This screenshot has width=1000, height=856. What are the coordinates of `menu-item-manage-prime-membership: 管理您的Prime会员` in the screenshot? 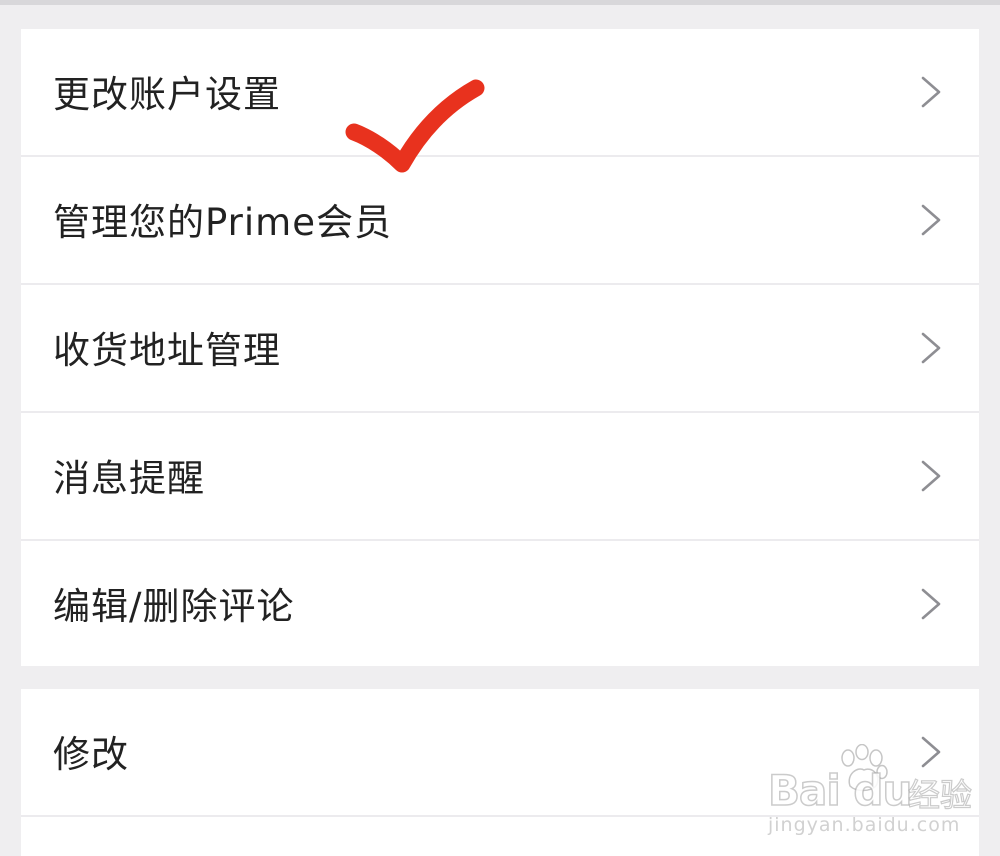 It's located at (500, 220).